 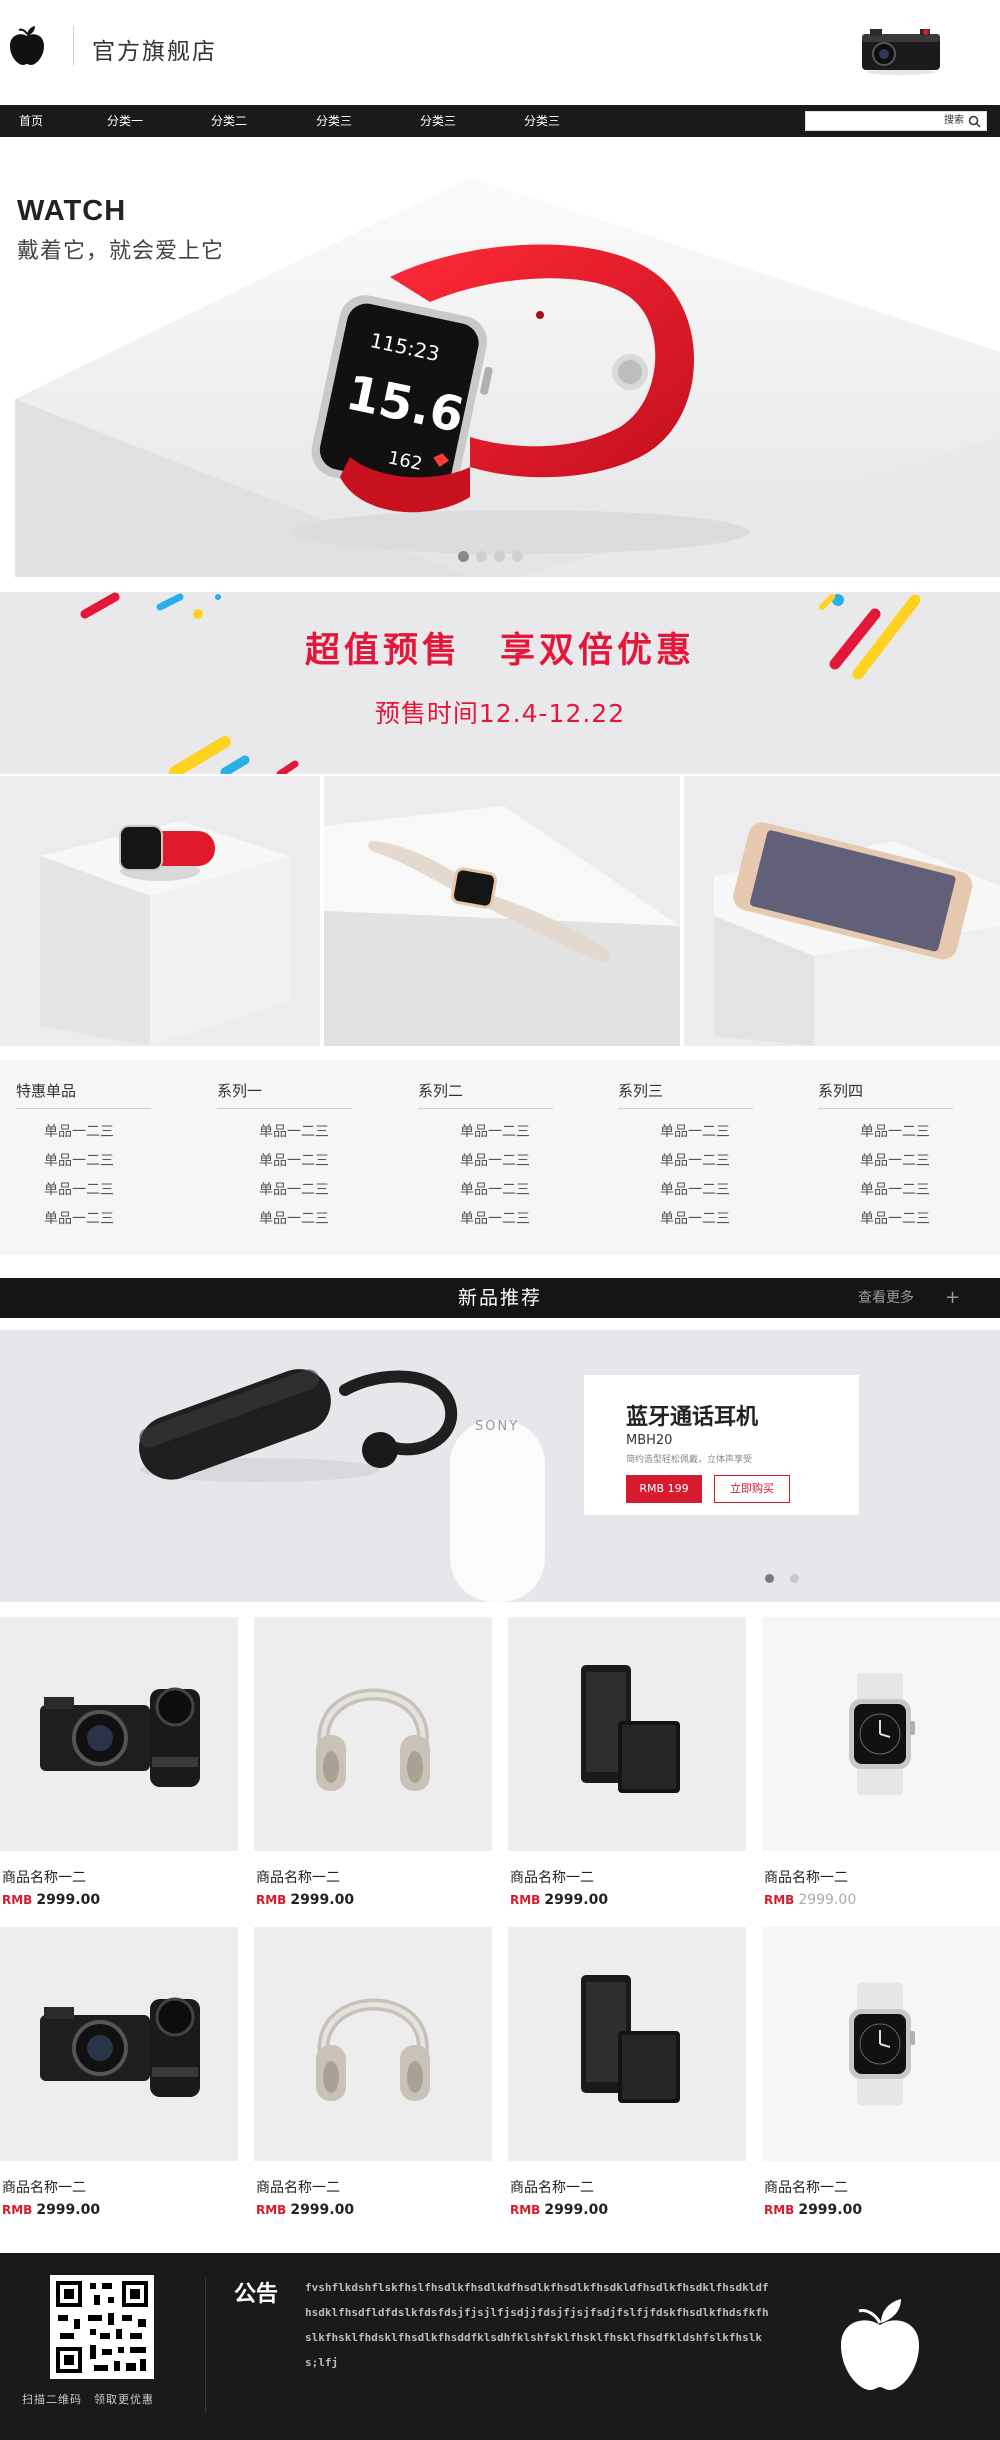 I want to click on footer-divider, so click(x=205, y=2345).